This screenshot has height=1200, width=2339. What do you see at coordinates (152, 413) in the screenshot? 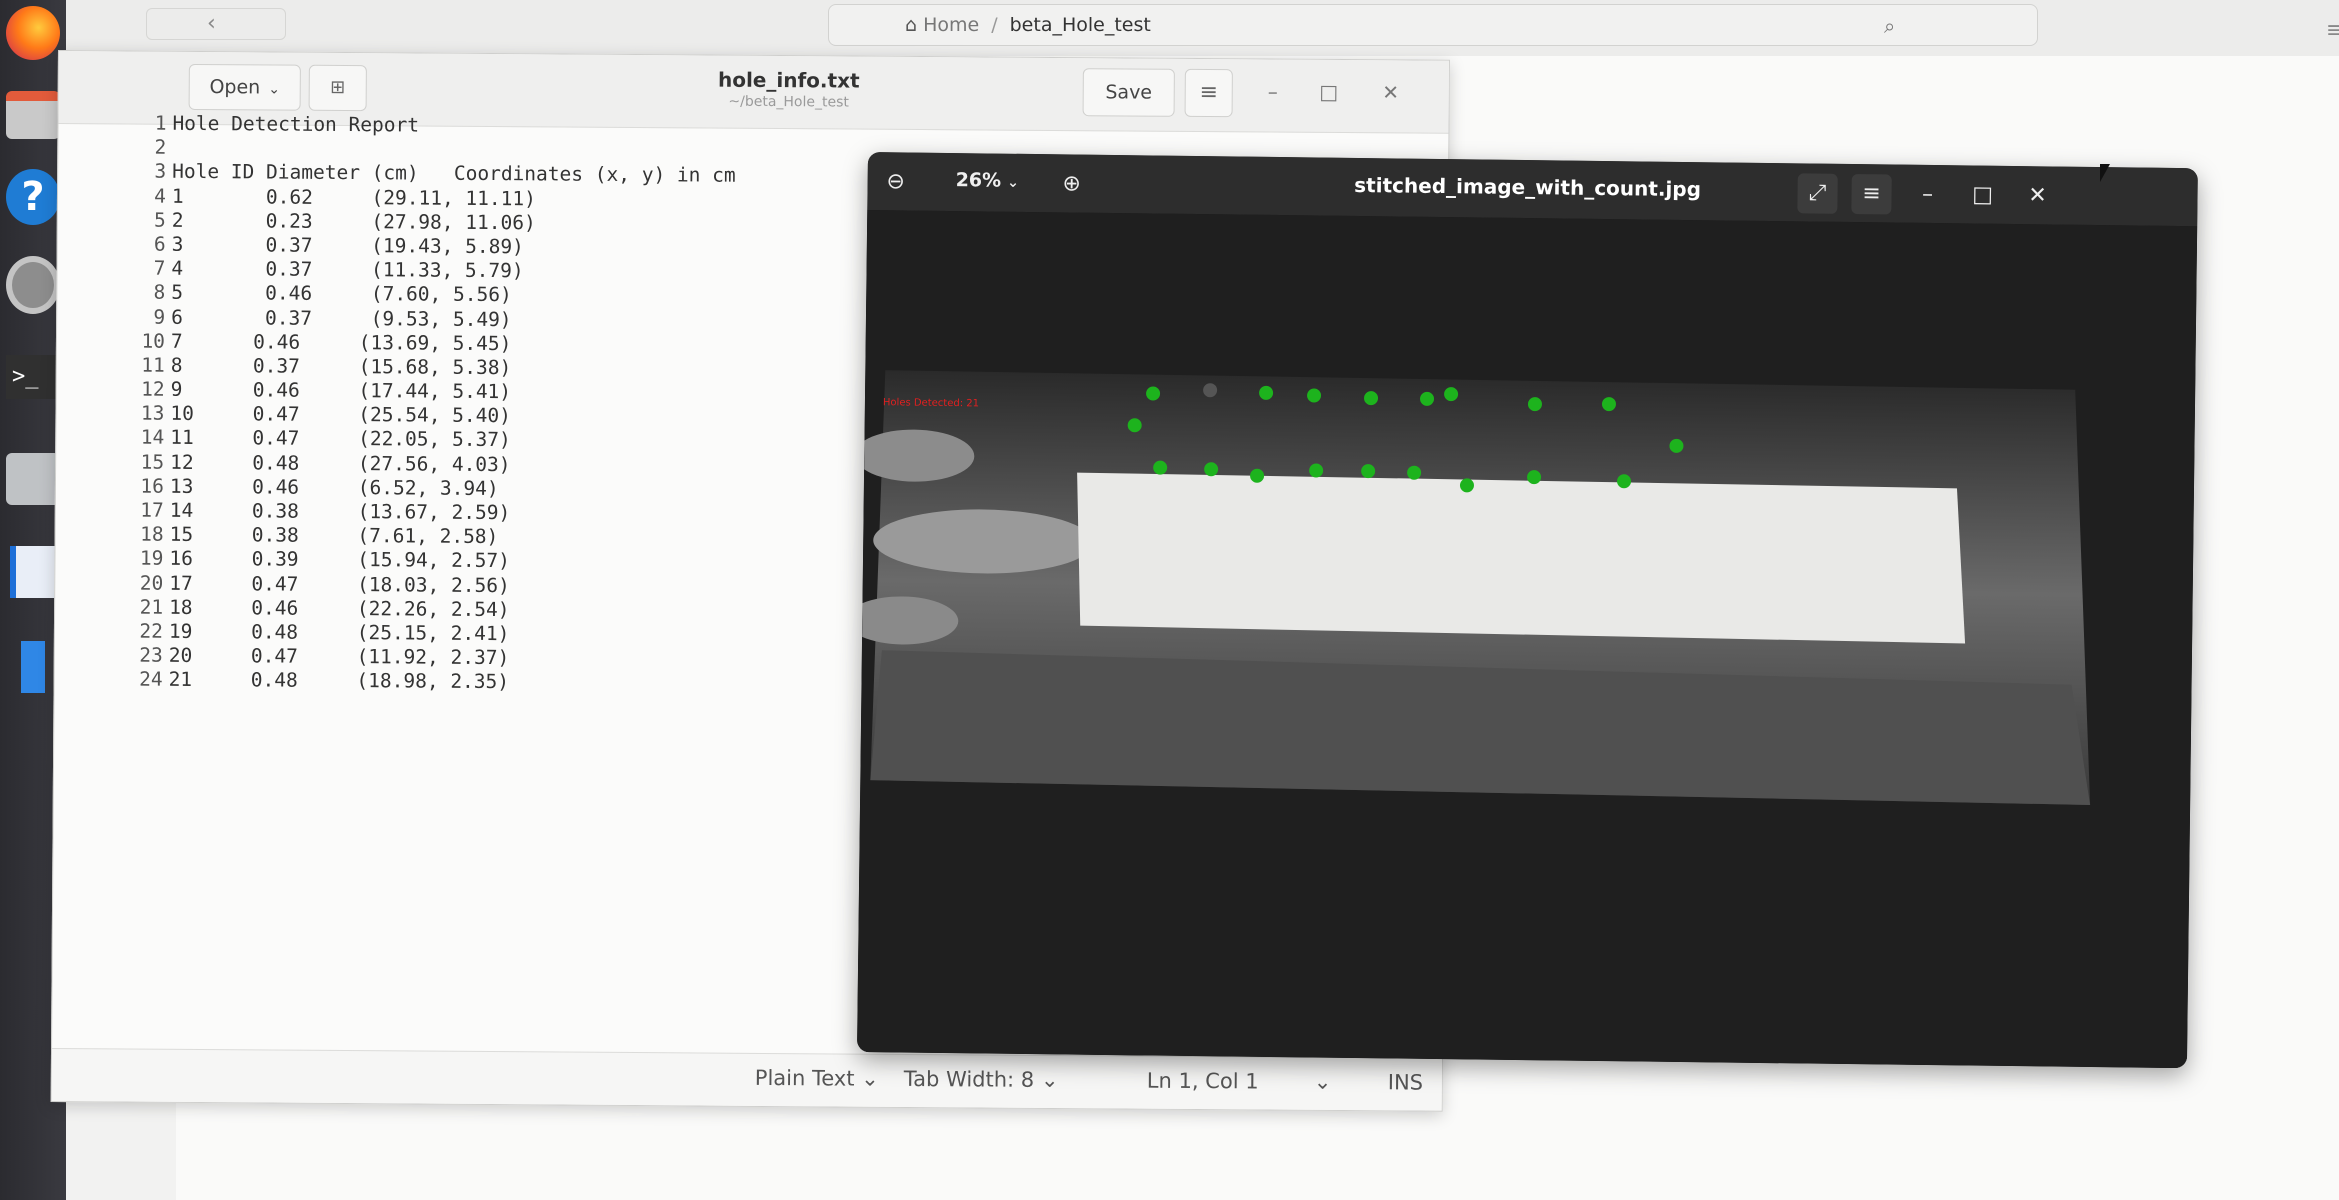
I see `line-number: 13` at bounding box center [152, 413].